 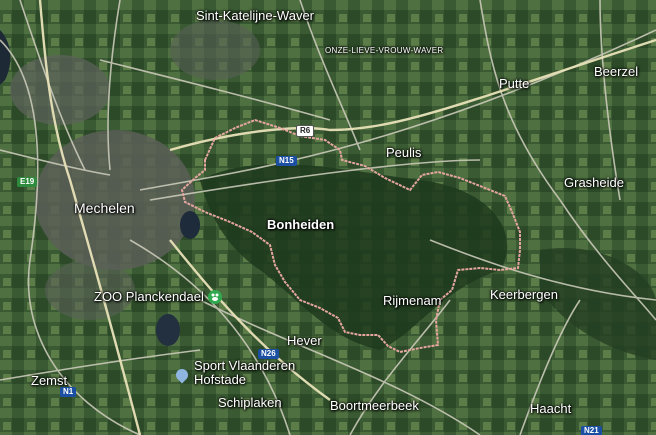 What do you see at coordinates (49, 380) in the screenshot?
I see `place-label-zemst: Zemst` at bounding box center [49, 380].